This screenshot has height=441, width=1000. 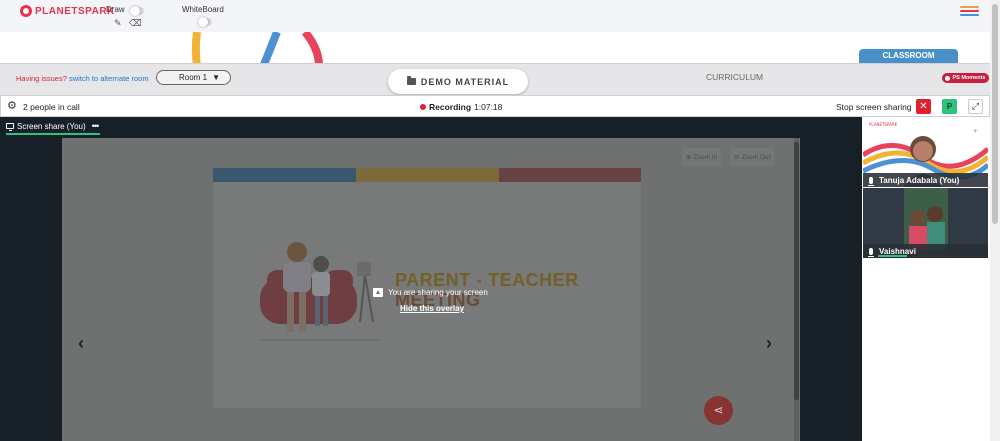 I want to click on draw-label: Draw, so click(x=115, y=9).